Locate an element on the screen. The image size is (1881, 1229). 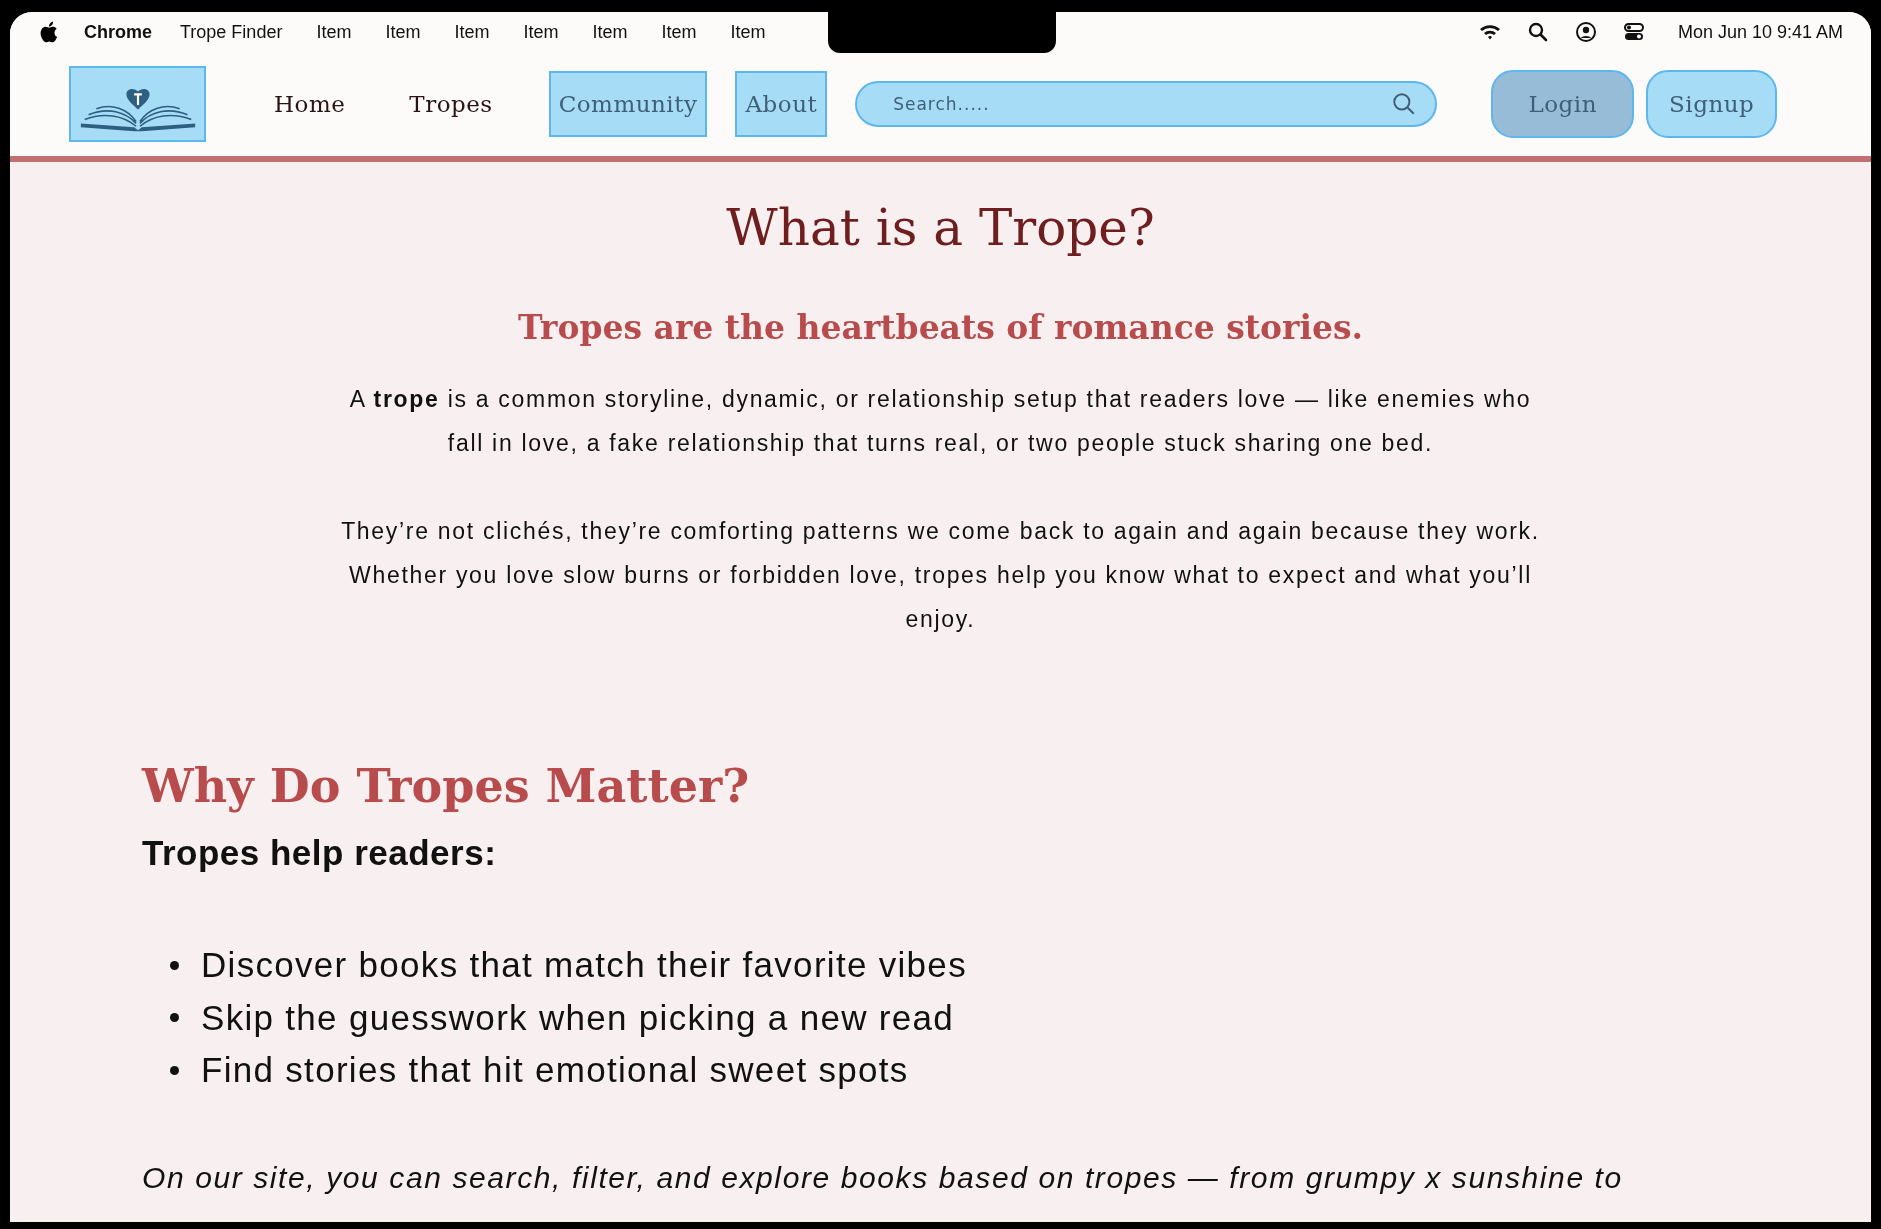
site-logo is located at coordinates (137, 104).